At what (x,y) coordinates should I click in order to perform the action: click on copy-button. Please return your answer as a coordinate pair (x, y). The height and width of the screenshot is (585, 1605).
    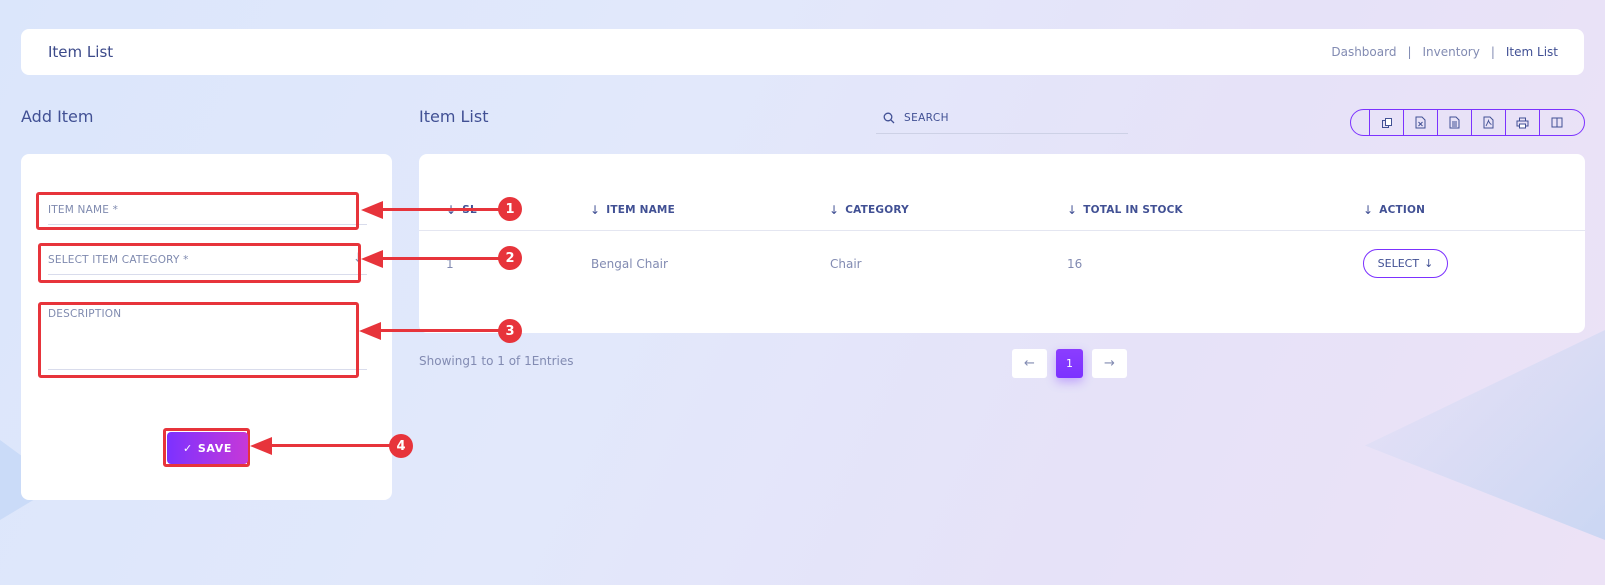
    Looking at the image, I should click on (1386, 122).